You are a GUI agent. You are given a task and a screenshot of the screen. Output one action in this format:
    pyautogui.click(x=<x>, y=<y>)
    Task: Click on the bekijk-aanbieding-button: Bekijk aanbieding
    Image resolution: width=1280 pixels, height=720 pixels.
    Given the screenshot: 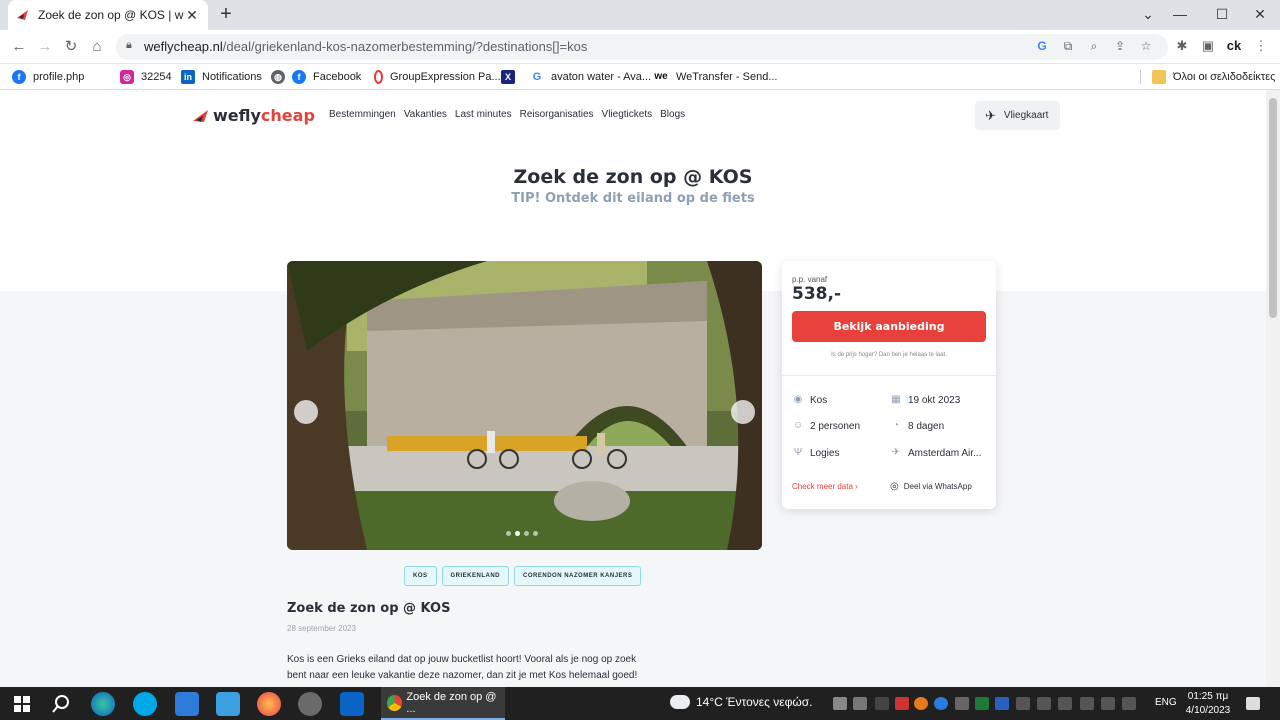 What is the action you would take?
    pyautogui.click(x=889, y=326)
    